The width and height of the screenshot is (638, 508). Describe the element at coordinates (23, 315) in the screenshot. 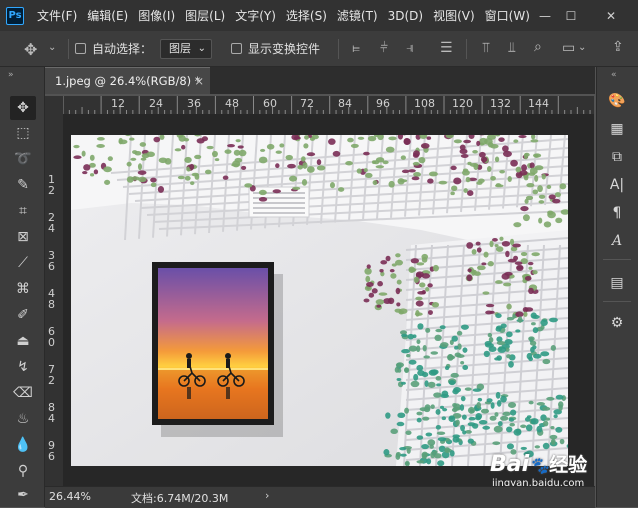

I see `brush-tool-icon: ✐` at that location.